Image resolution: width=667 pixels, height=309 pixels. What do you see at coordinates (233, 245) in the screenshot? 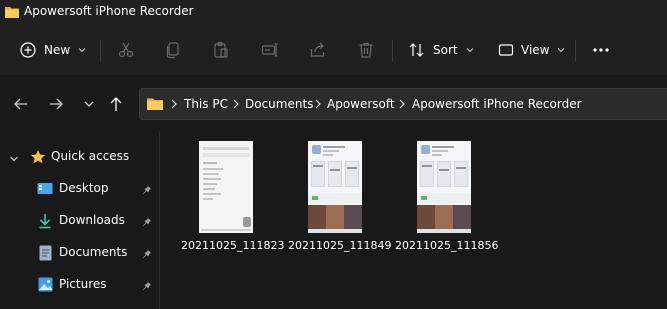
I see `file-name: 20211025_111823` at bounding box center [233, 245].